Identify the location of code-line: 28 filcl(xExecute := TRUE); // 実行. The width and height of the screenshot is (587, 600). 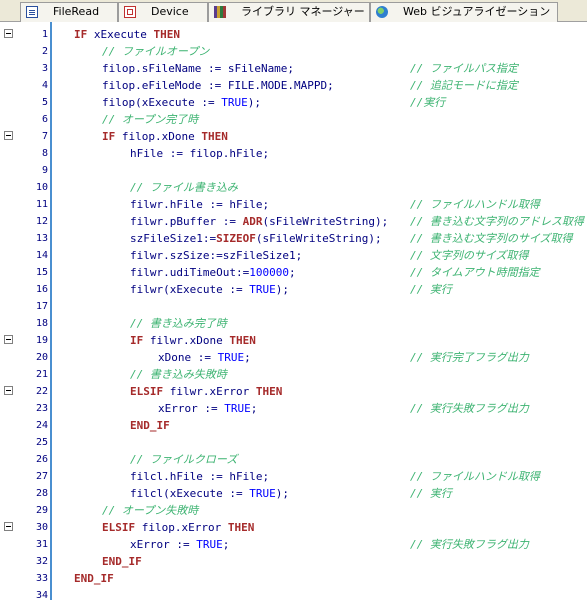
(293, 493).